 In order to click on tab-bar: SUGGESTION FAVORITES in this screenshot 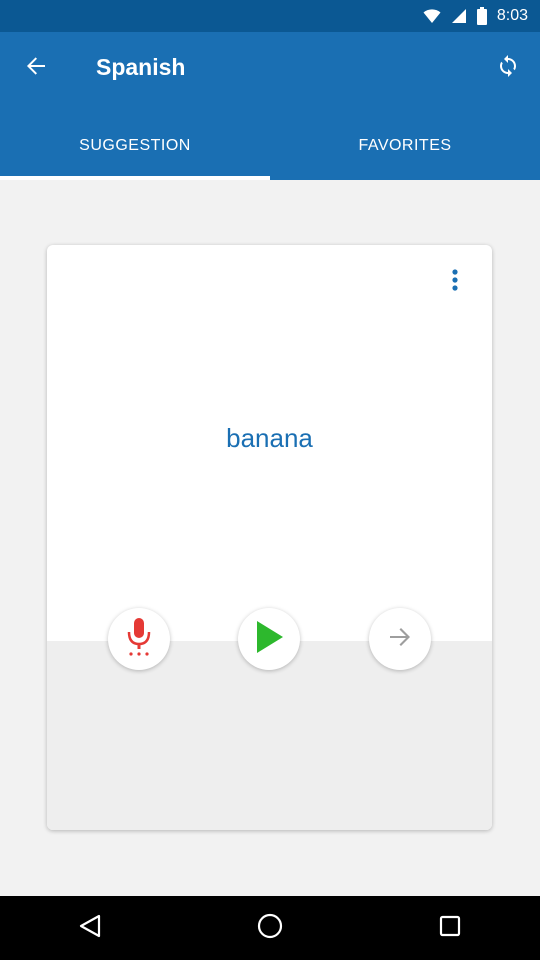, I will do `click(270, 146)`.